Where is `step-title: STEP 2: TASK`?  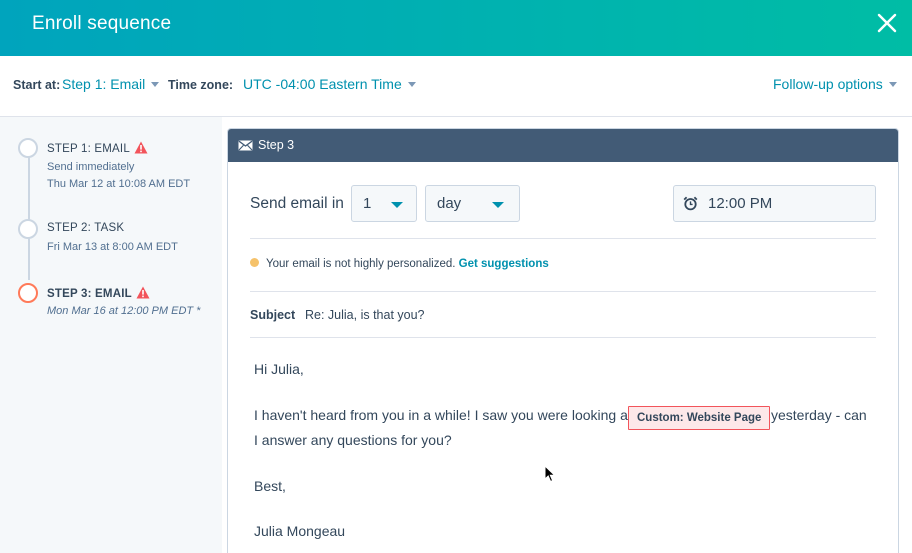
step-title: STEP 2: TASK is located at coordinates (86, 228).